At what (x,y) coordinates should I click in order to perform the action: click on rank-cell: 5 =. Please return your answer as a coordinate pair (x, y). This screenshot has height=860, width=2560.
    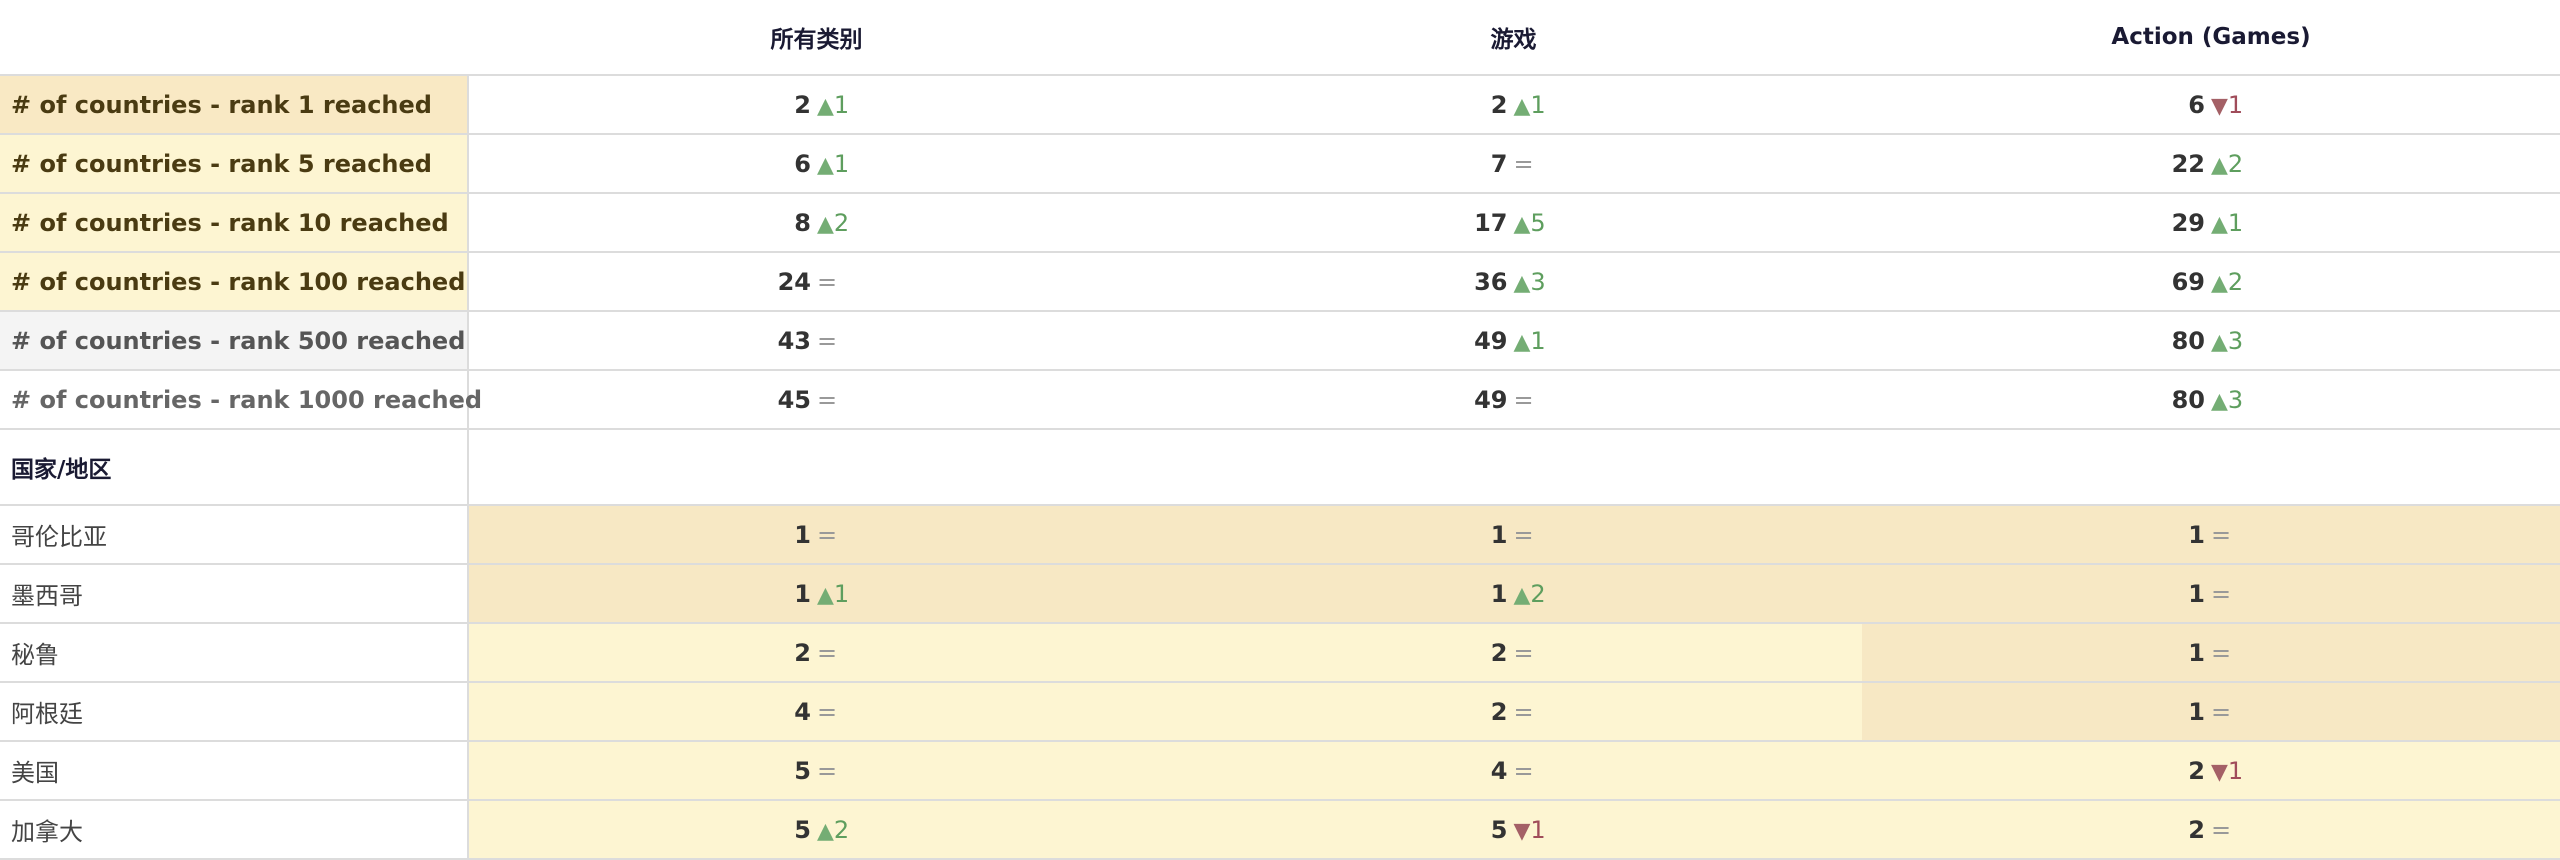
    Looking at the image, I should click on (816, 771).